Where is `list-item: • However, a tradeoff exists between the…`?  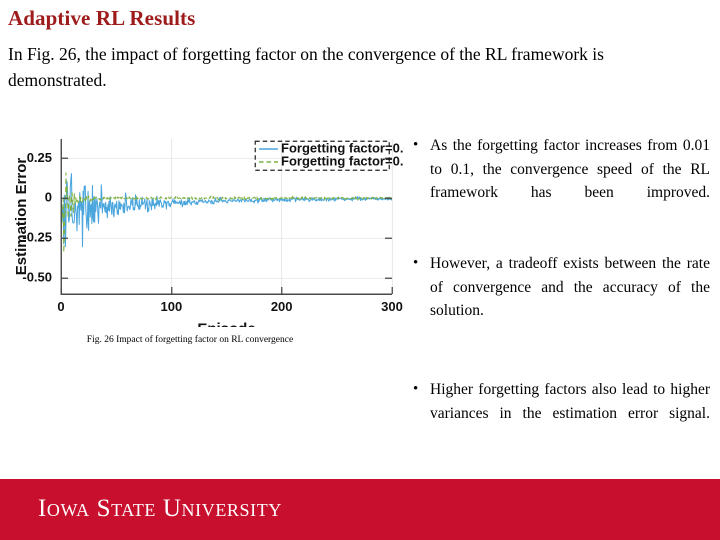 list-item: • However, a tradeoff exists between the… is located at coordinates (559, 299).